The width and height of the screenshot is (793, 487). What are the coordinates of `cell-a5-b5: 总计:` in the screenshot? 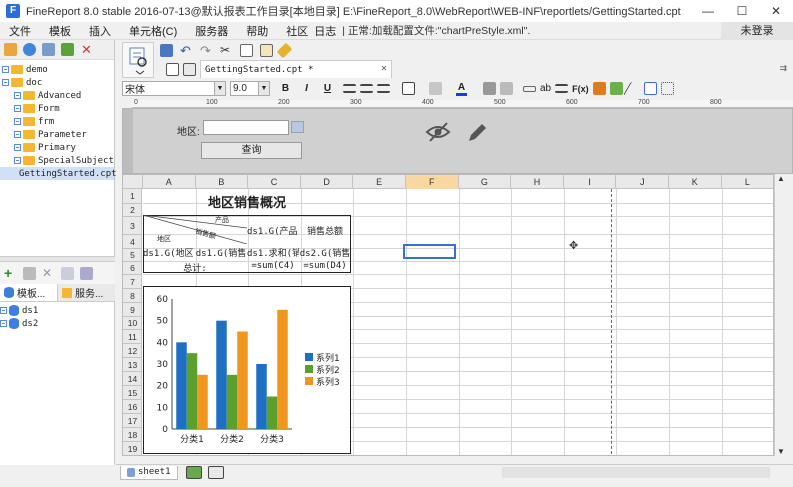 It's located at (195, 267).